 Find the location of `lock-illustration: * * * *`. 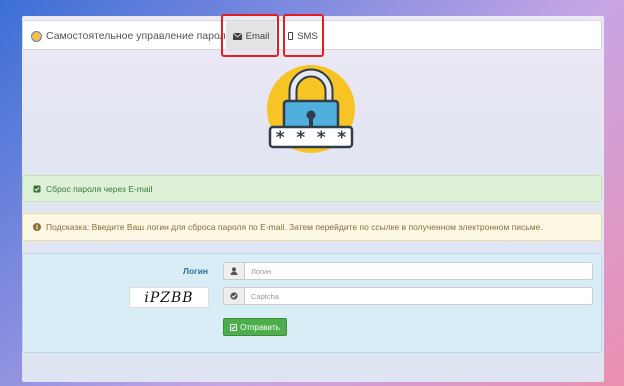

lock-illustration: * * * * is located at coordinates (311, 111).